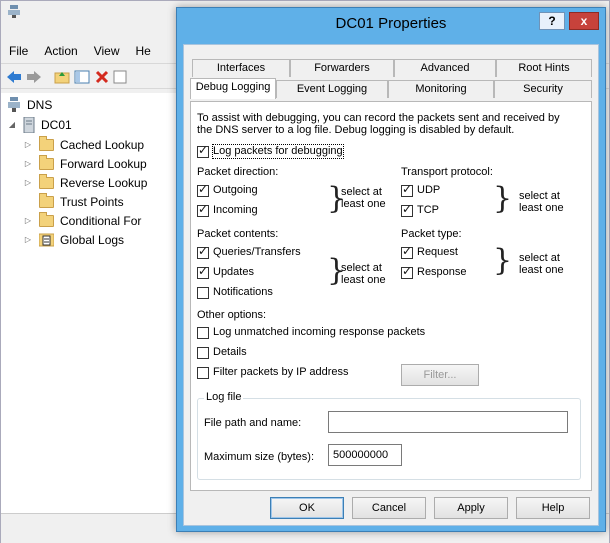  Describe the element at coordinates (434, 272) in the screenshot. I see `response-checkbox: Response` at that location.